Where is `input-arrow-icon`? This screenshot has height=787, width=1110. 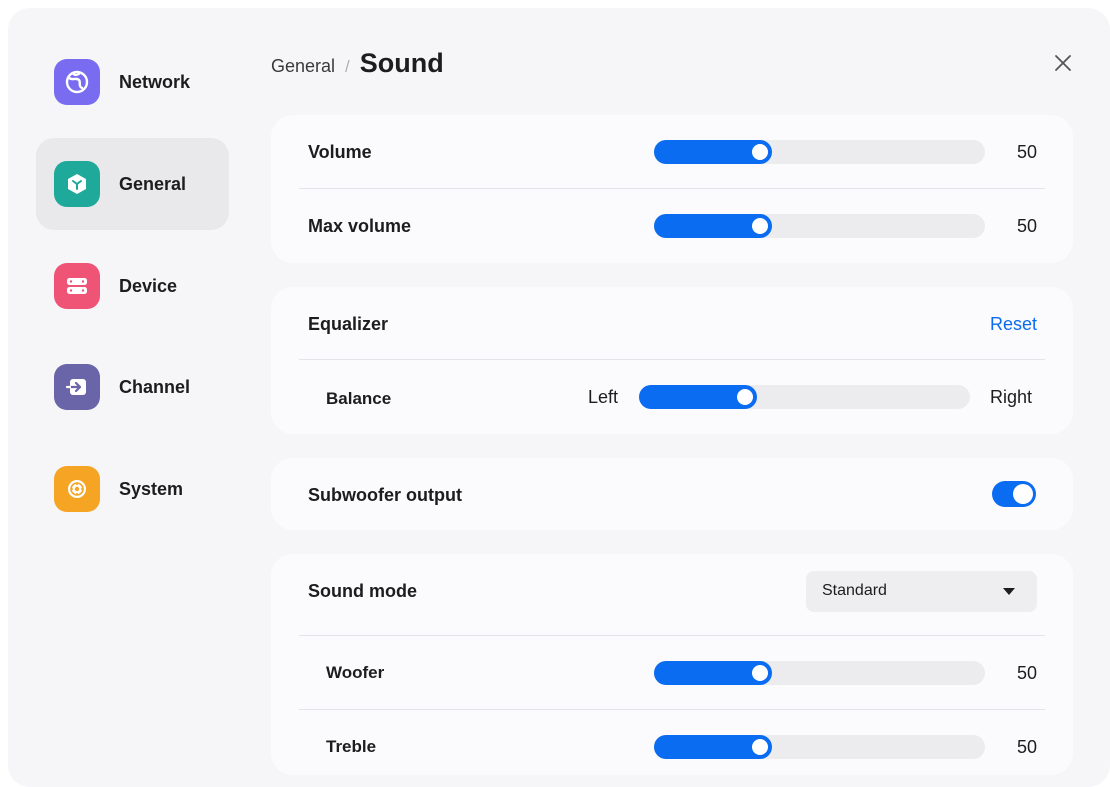 input-arrow-icon is located at coordinates (77, 387).